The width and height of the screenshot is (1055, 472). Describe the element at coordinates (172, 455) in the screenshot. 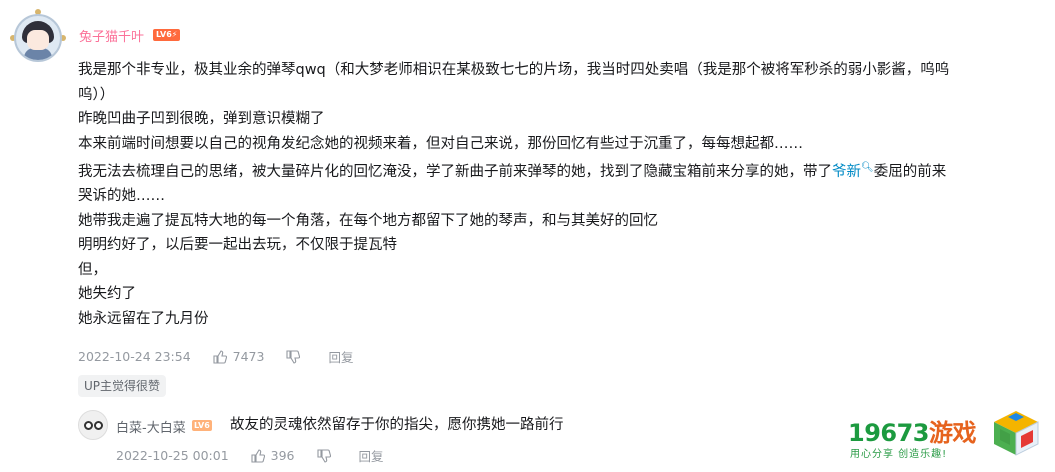

I see `reply-timestamp: 2022-10-25 00:01` at that location.